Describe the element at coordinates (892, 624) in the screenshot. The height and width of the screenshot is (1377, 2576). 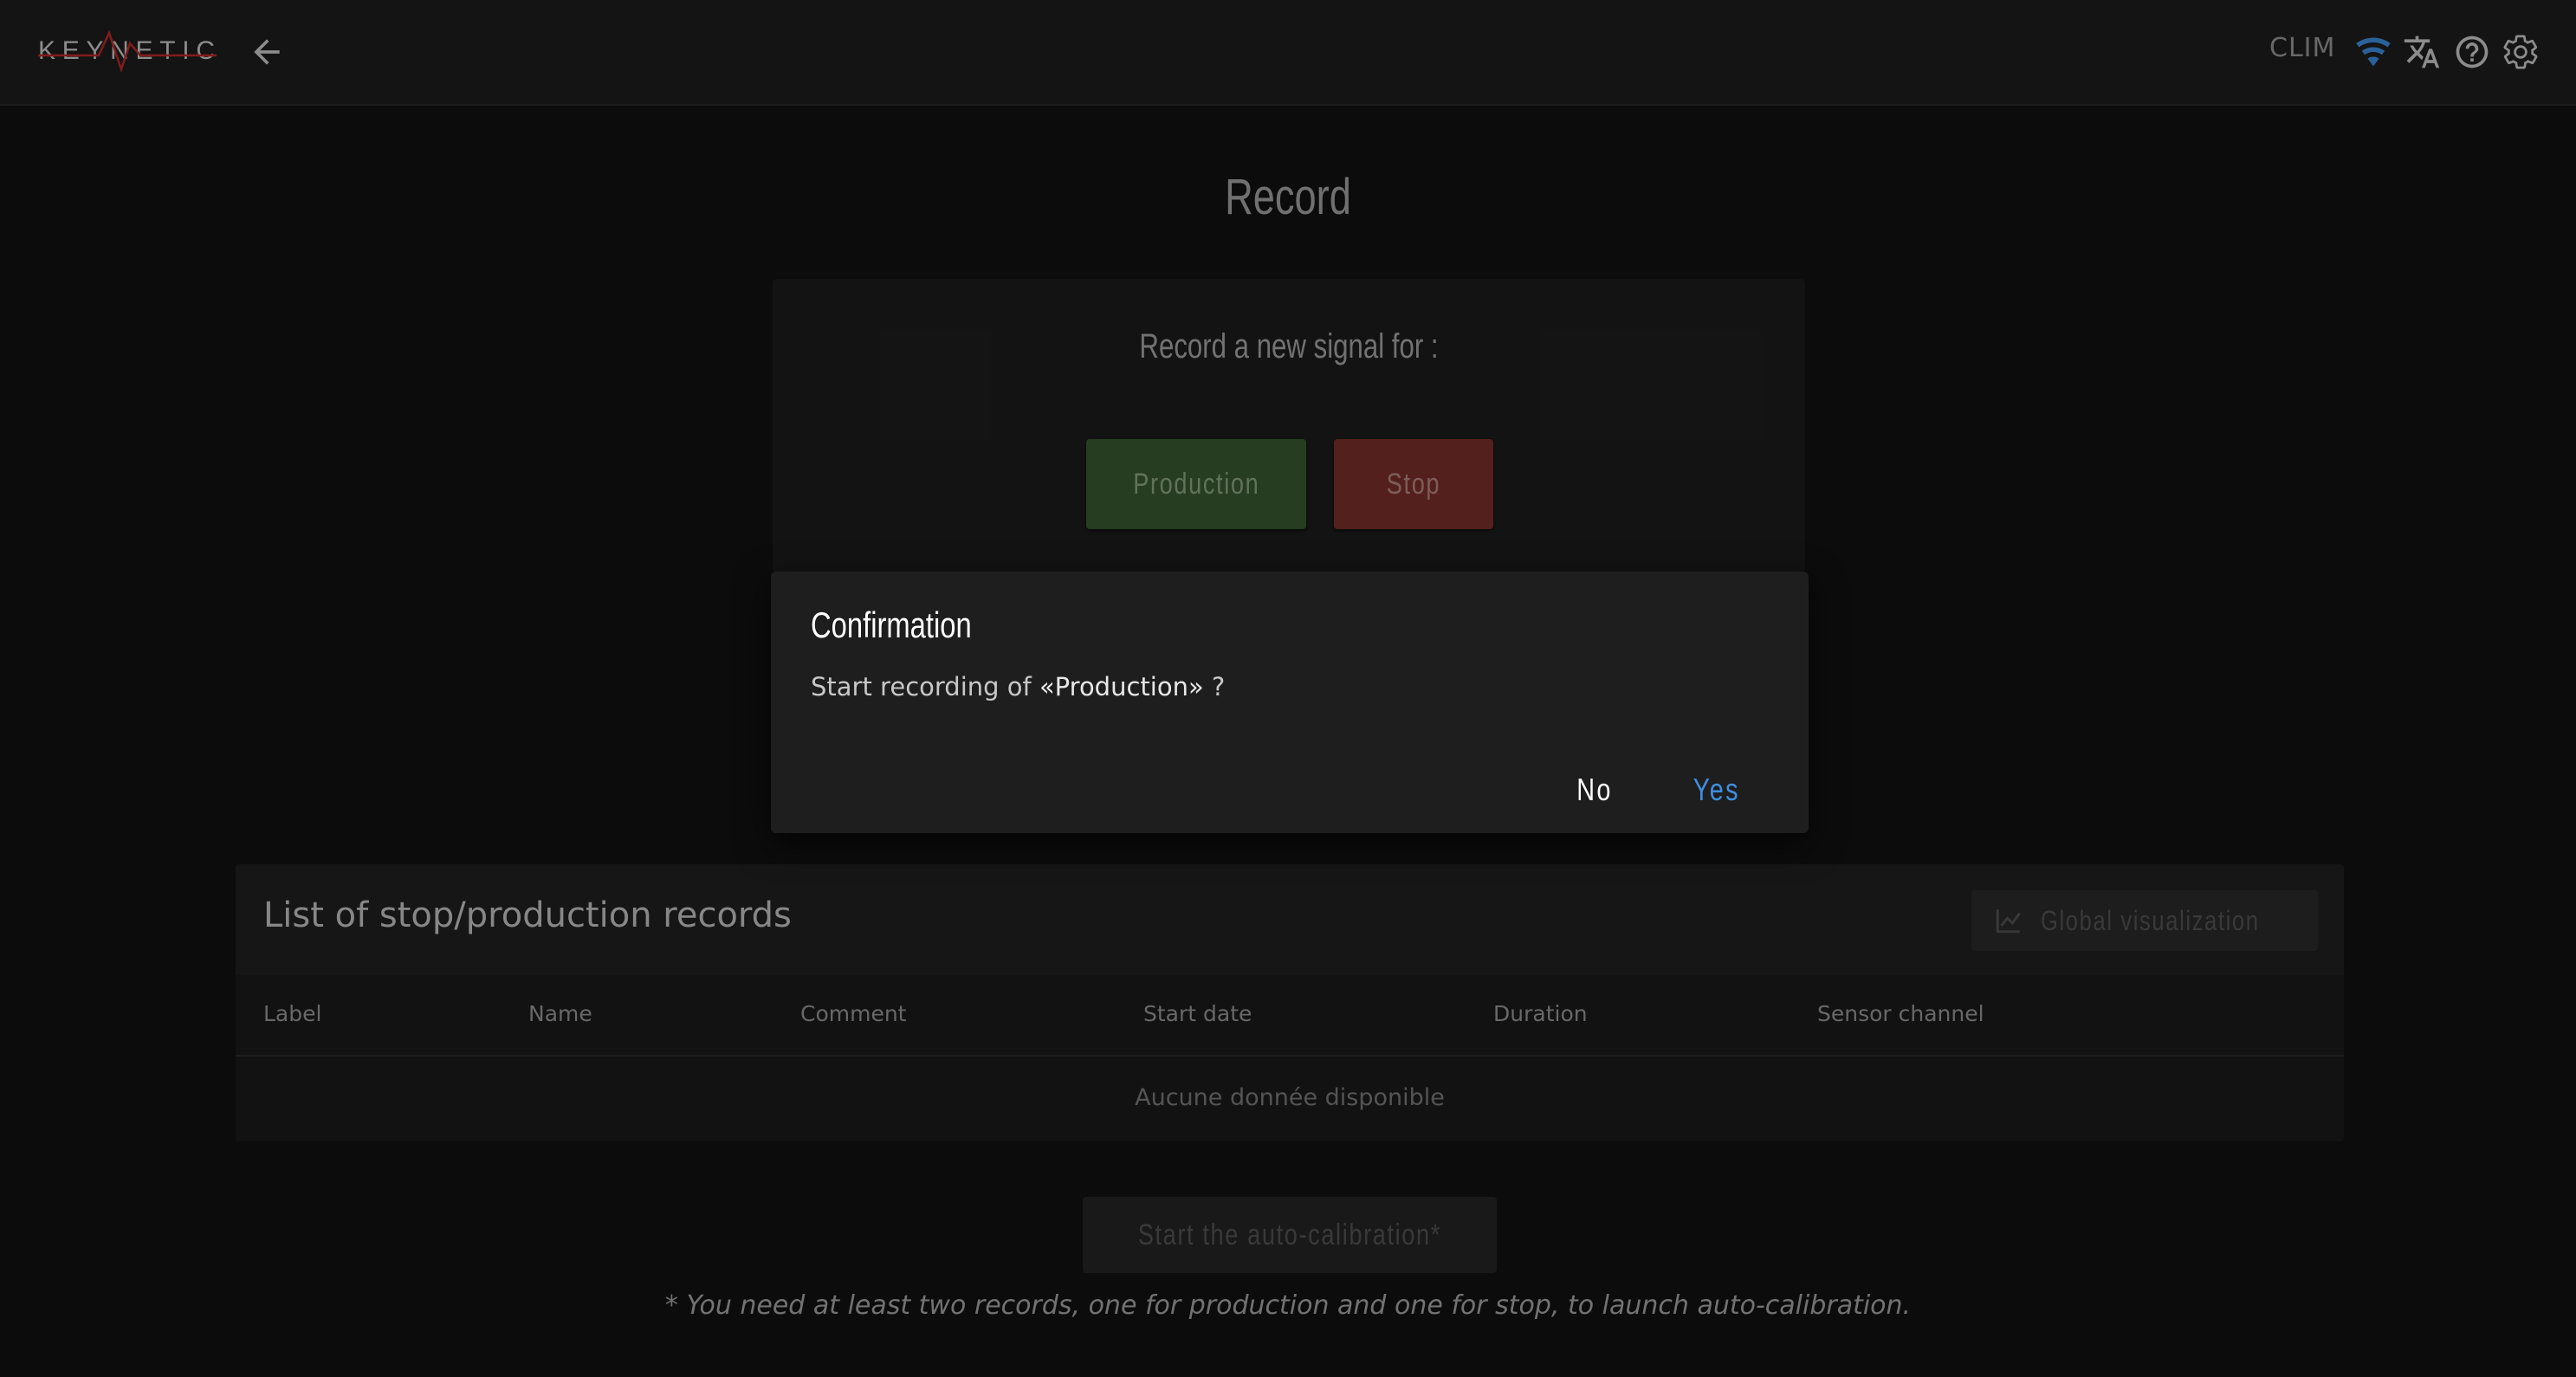
I see `dialog-title: Confirmation` at that location.